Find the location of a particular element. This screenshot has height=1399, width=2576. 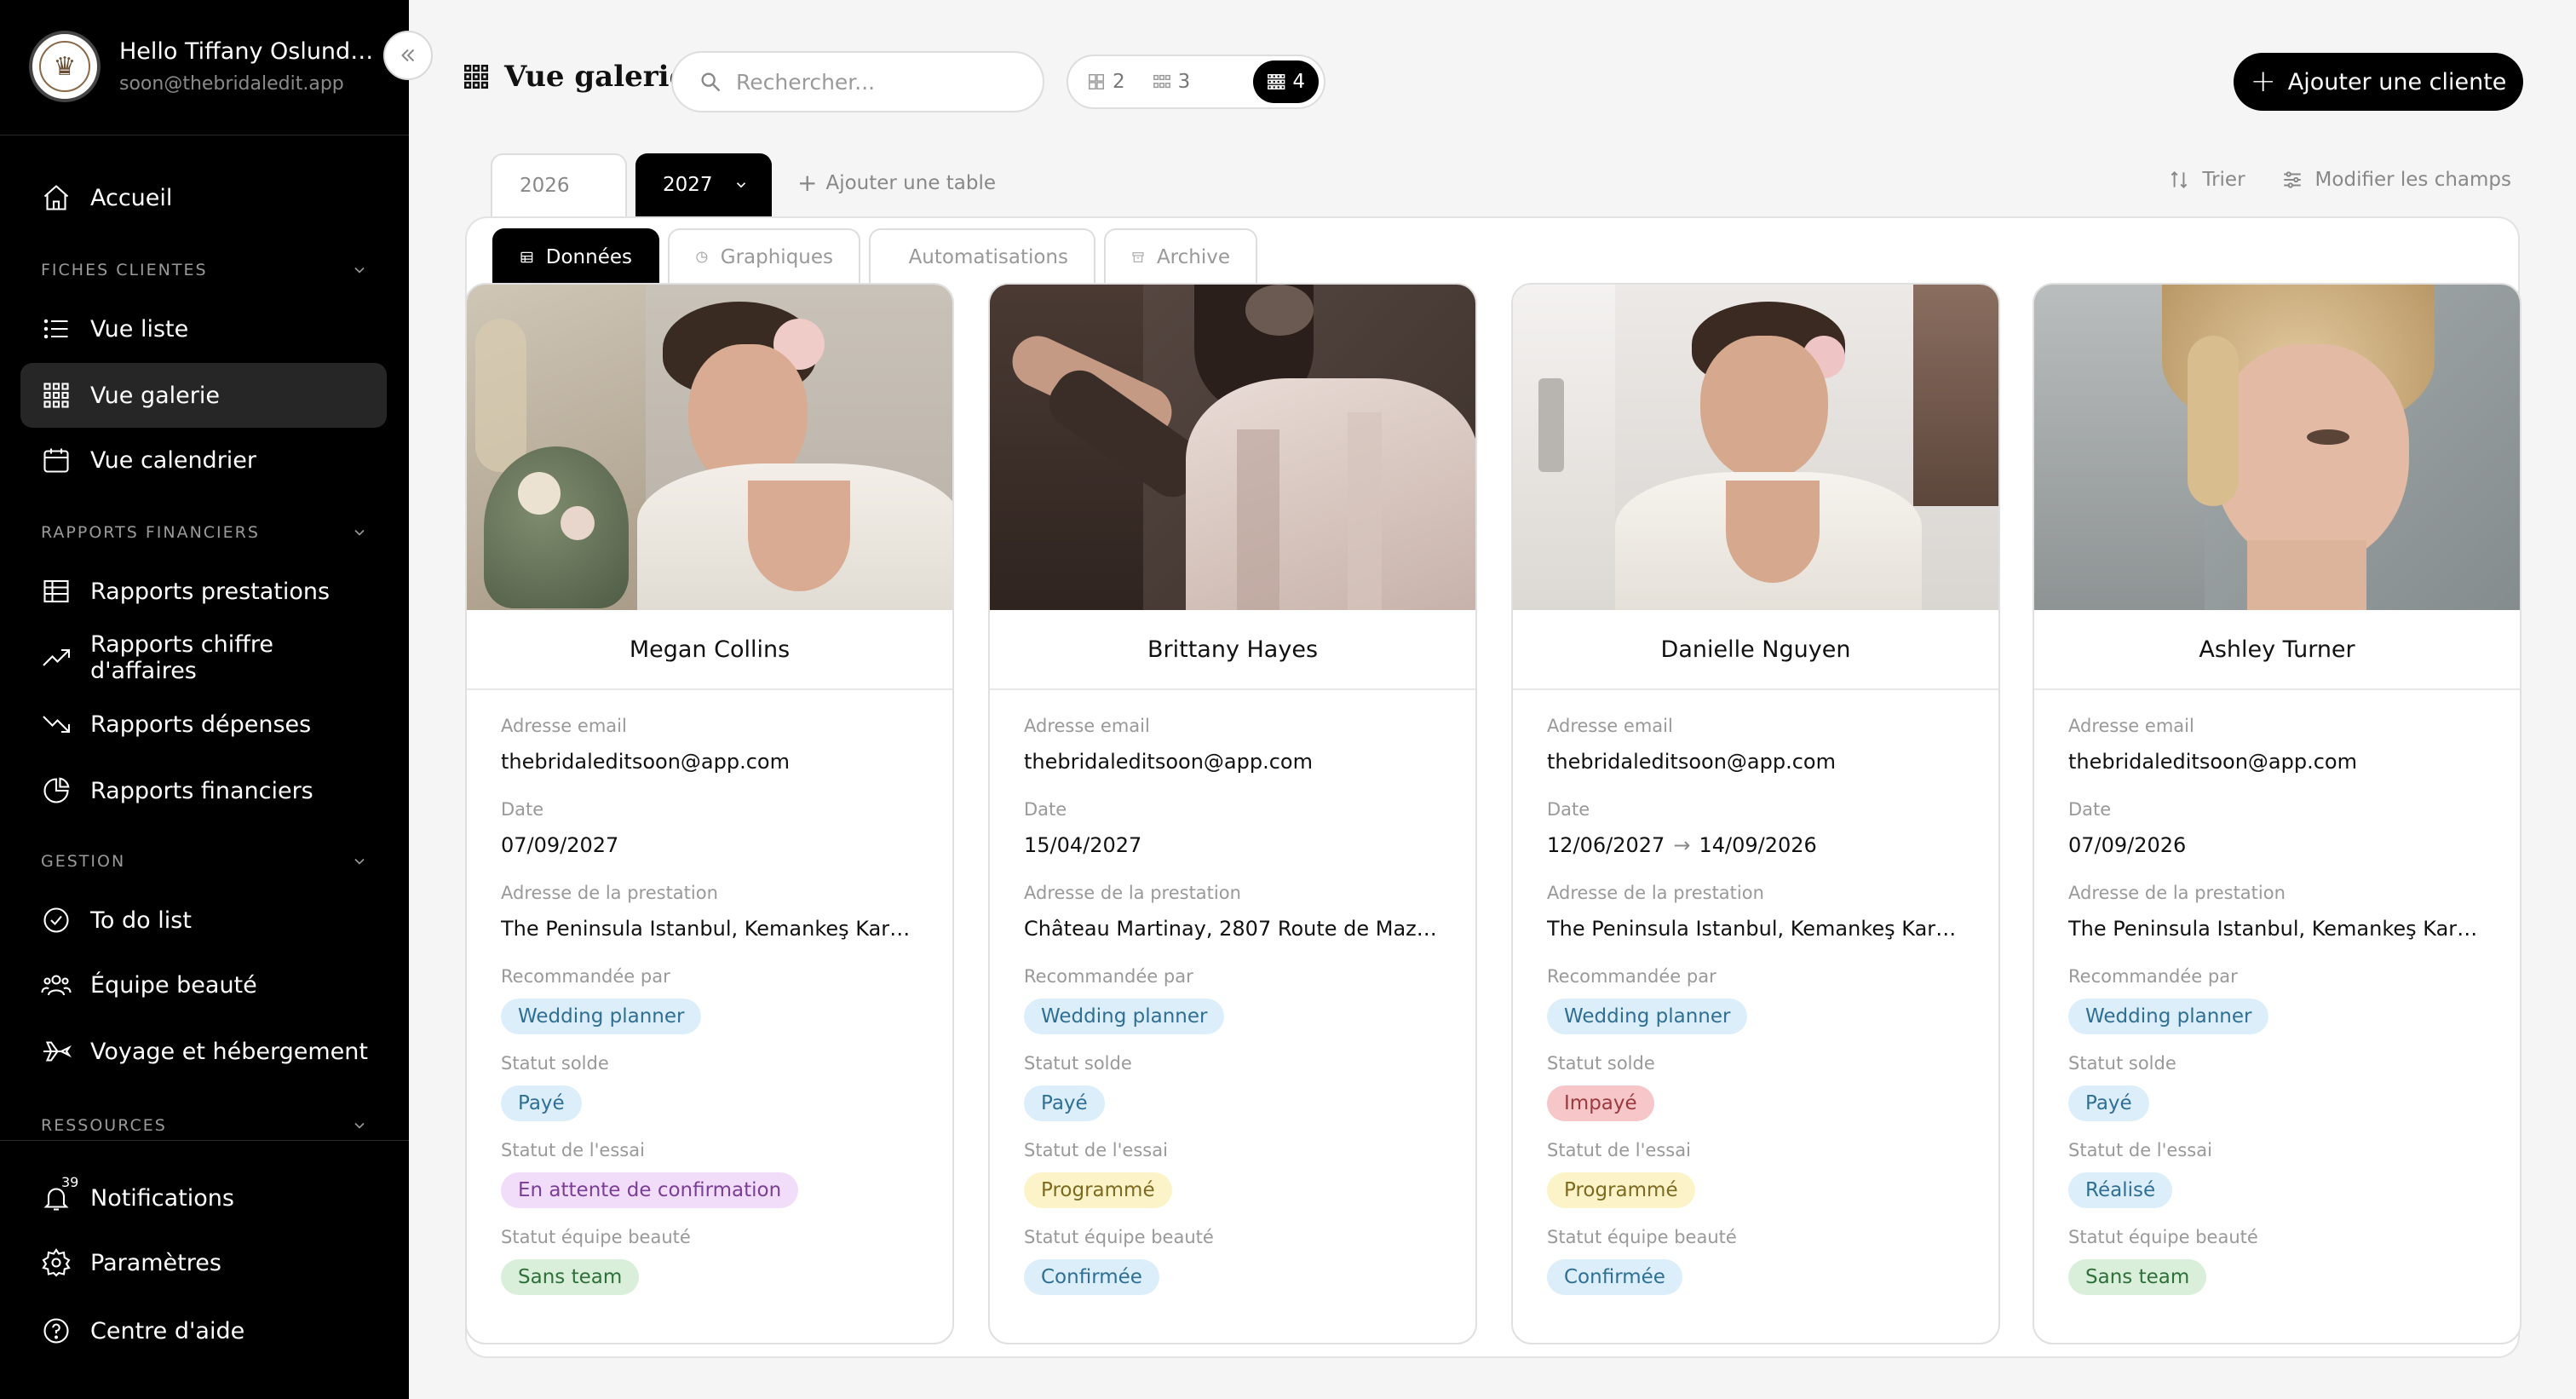

sidebar-item-notifications: 39 Notifications is located at coordinates (204, 1198).